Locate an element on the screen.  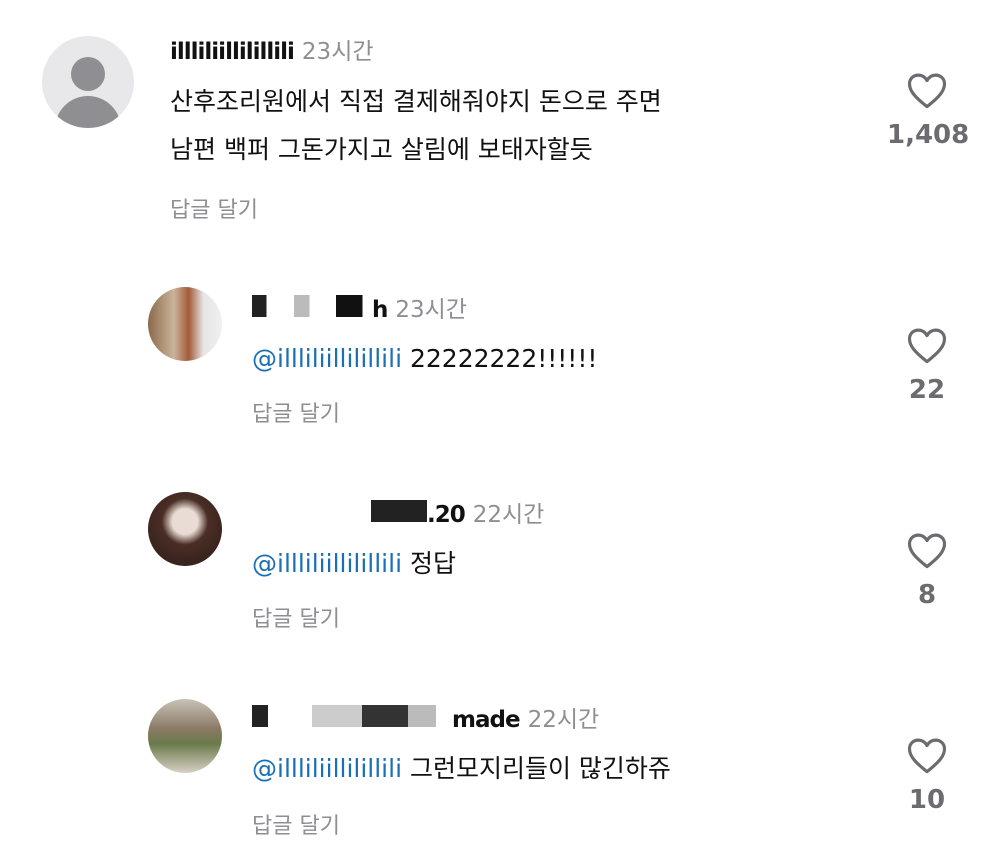
comment-body: 그런모지리들이 많긴하쥬 is located at coordinates (540, 768).